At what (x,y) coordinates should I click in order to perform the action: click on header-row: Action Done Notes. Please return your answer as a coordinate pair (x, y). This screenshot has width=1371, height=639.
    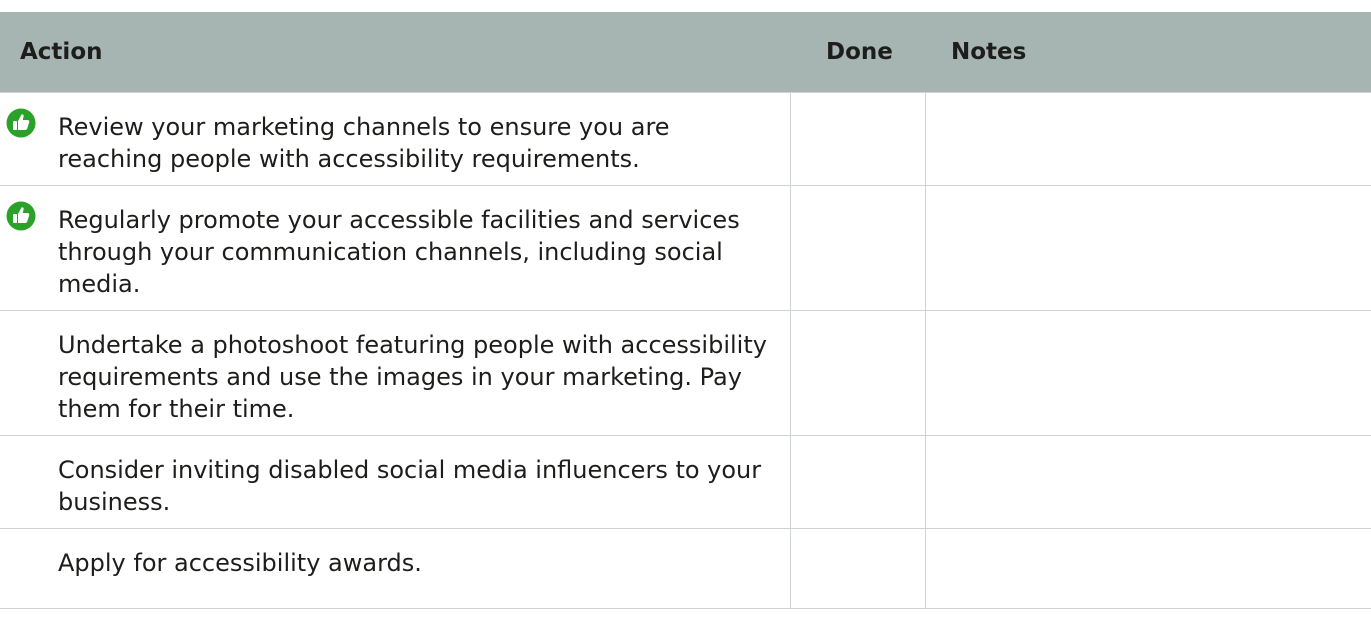
    Looking at the image, I should click on (685, 52).